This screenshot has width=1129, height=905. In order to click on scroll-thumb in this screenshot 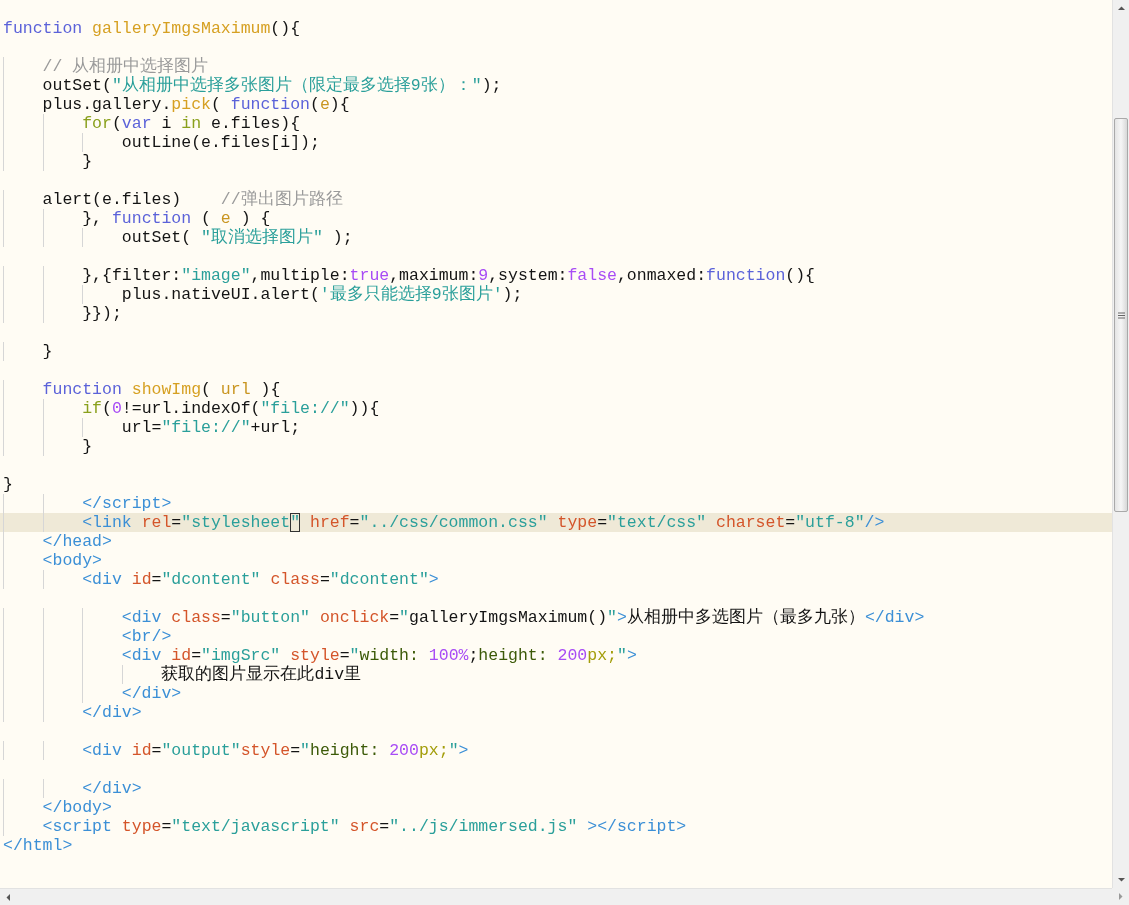, I will do `click(1121, 315)`.